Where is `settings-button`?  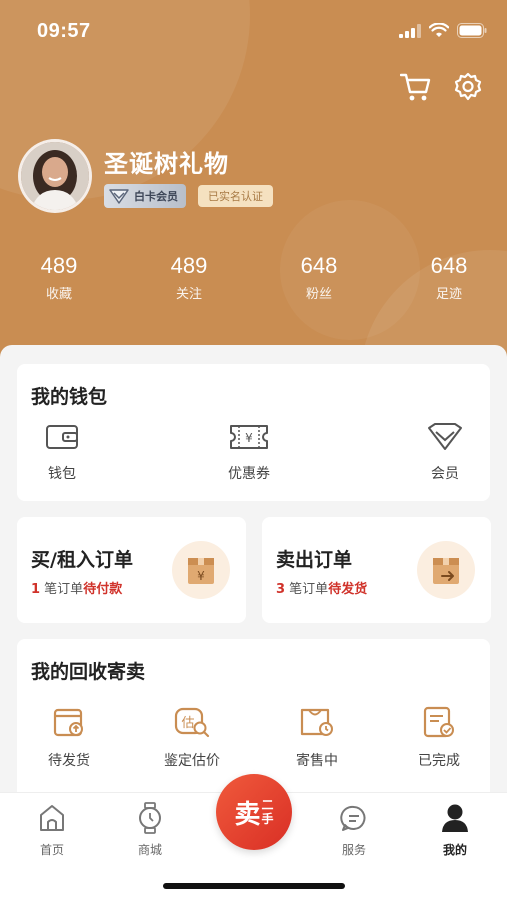 settings-button is located at coordinates (468, 87).